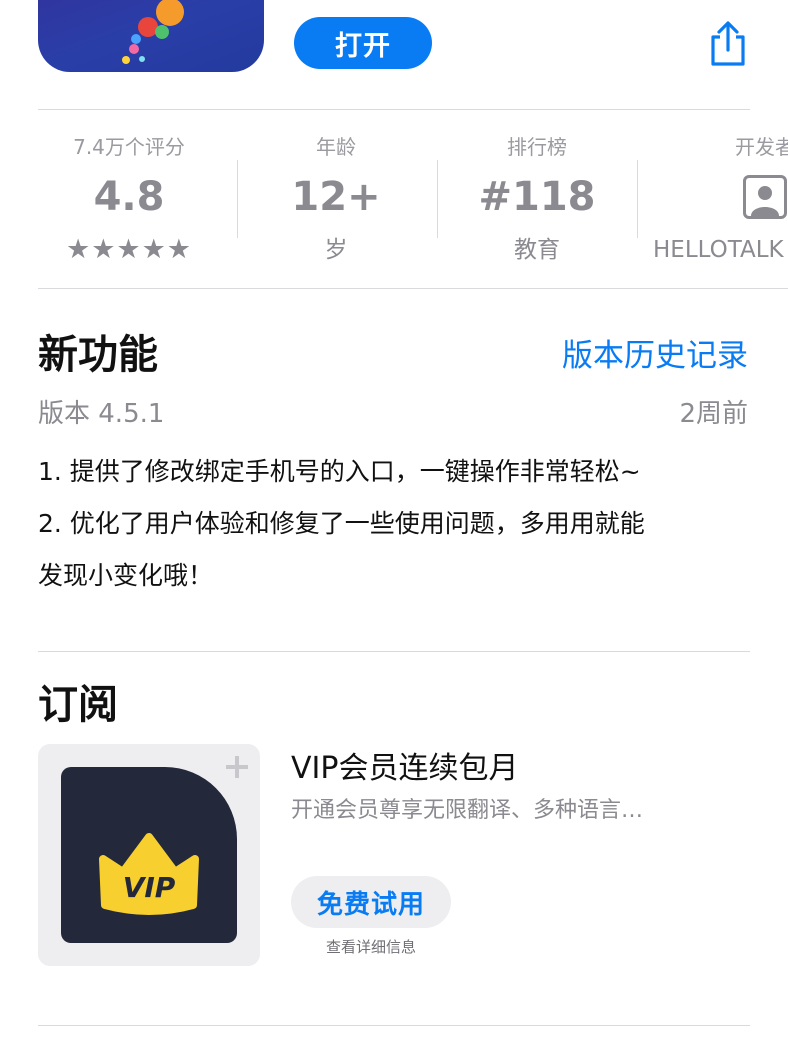 This screenshot has height=1050, width=788. I want to click on stat-separator, so click(637, 199).